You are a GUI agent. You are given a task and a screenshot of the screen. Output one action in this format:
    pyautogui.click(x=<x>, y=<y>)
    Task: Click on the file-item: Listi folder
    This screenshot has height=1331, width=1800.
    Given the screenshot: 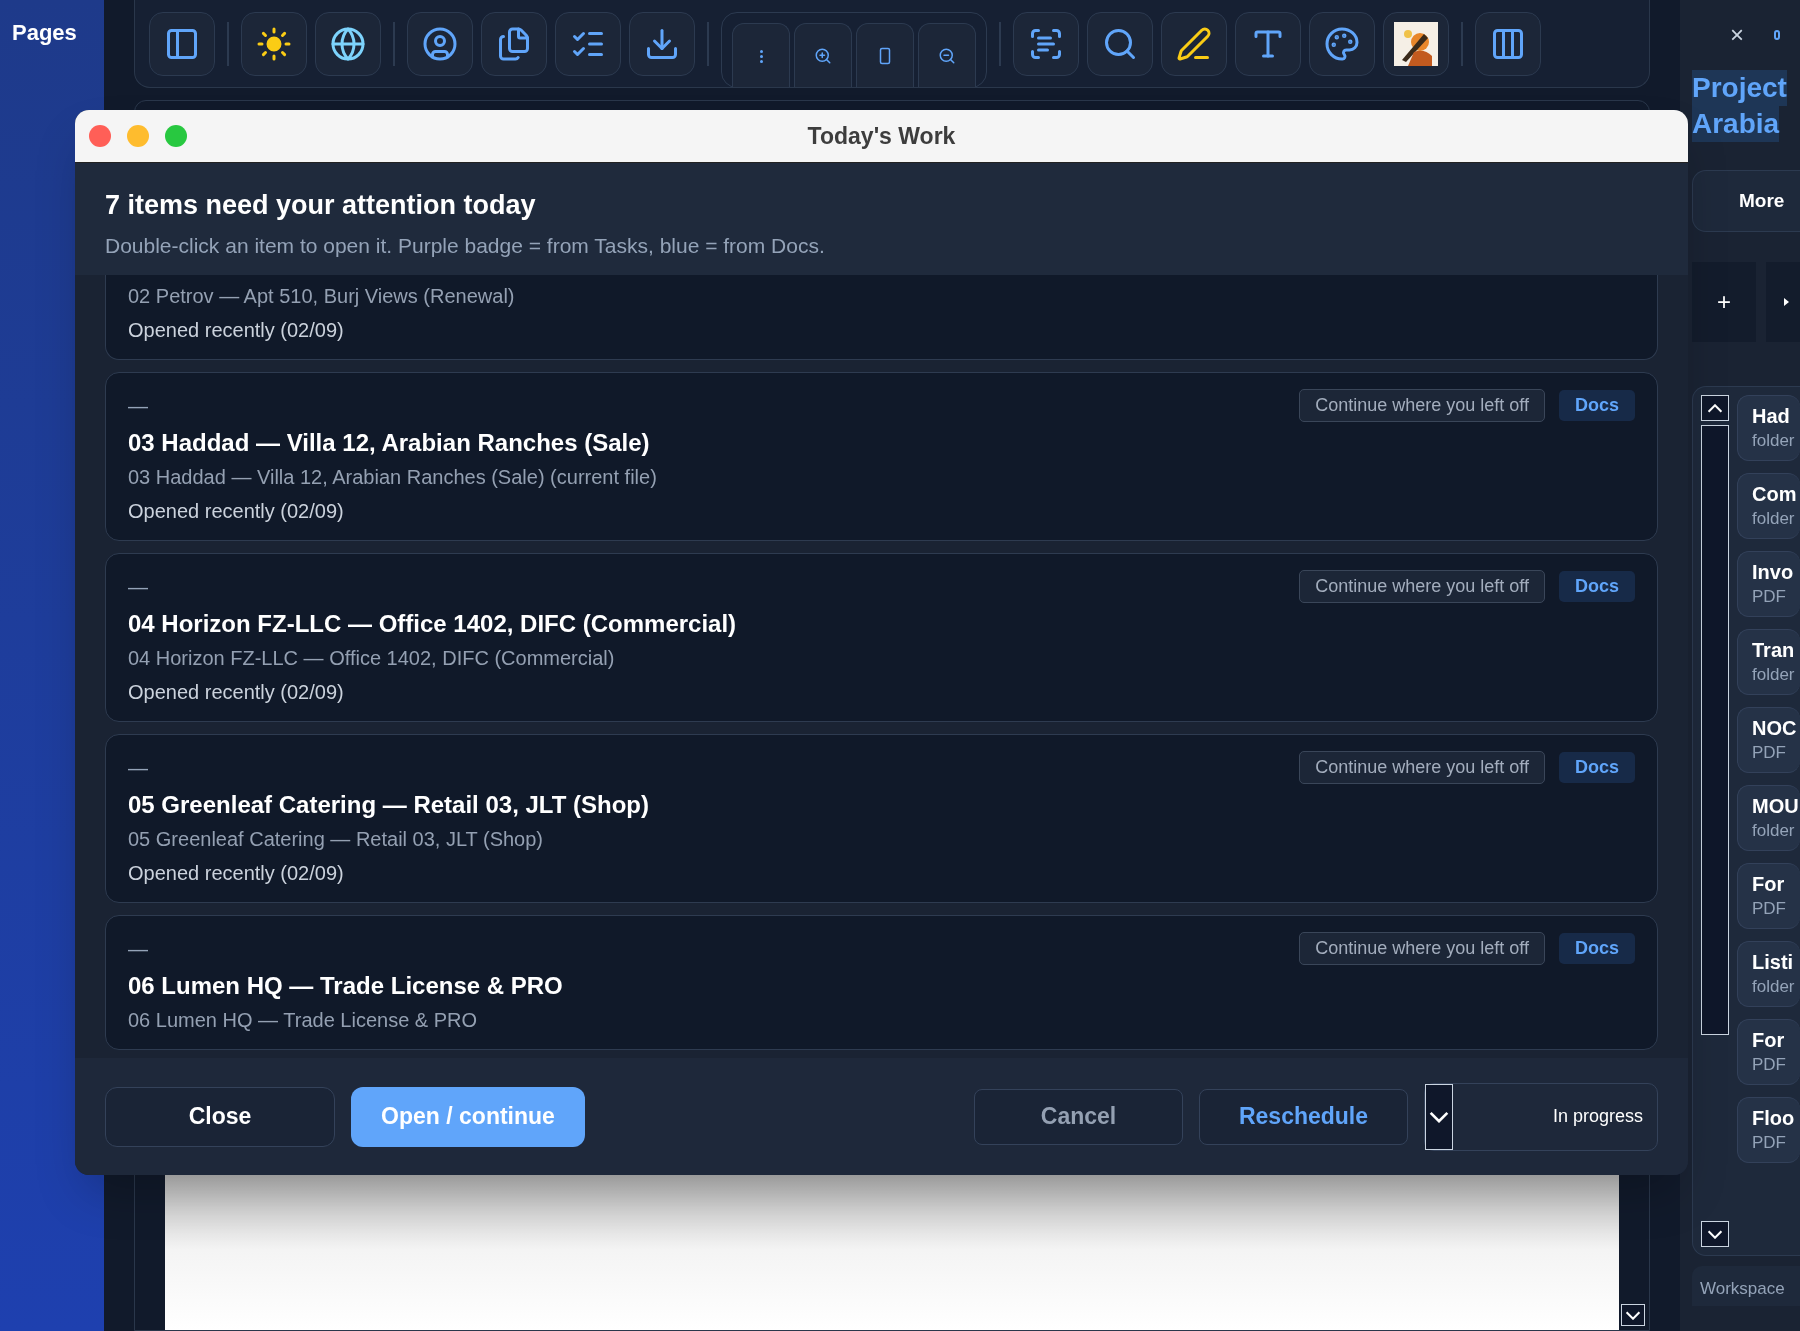 What is the action you would take?
    pyautogui.click(x=1768, y=974)
    